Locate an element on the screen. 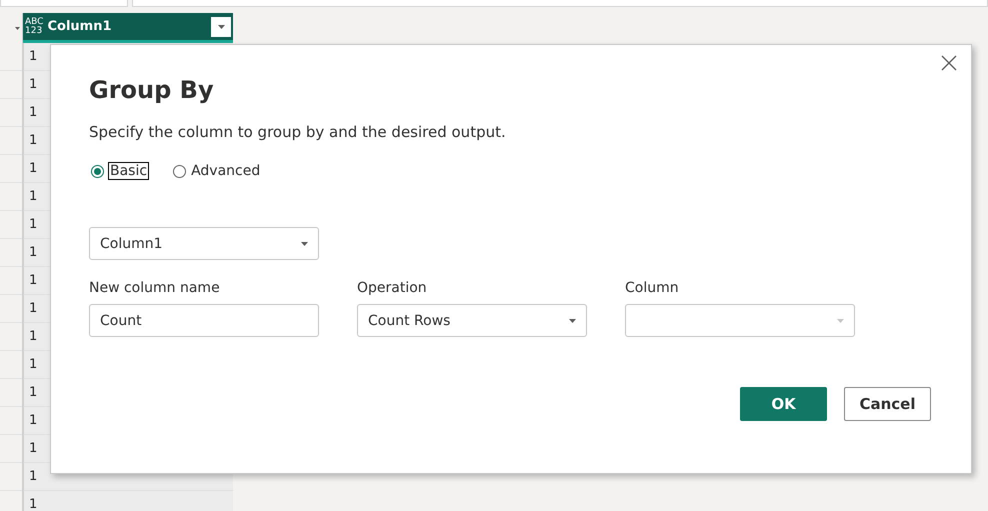 This screenshot has width=988, height=511. table-cell: 1 is located at coordinates (128, 501).